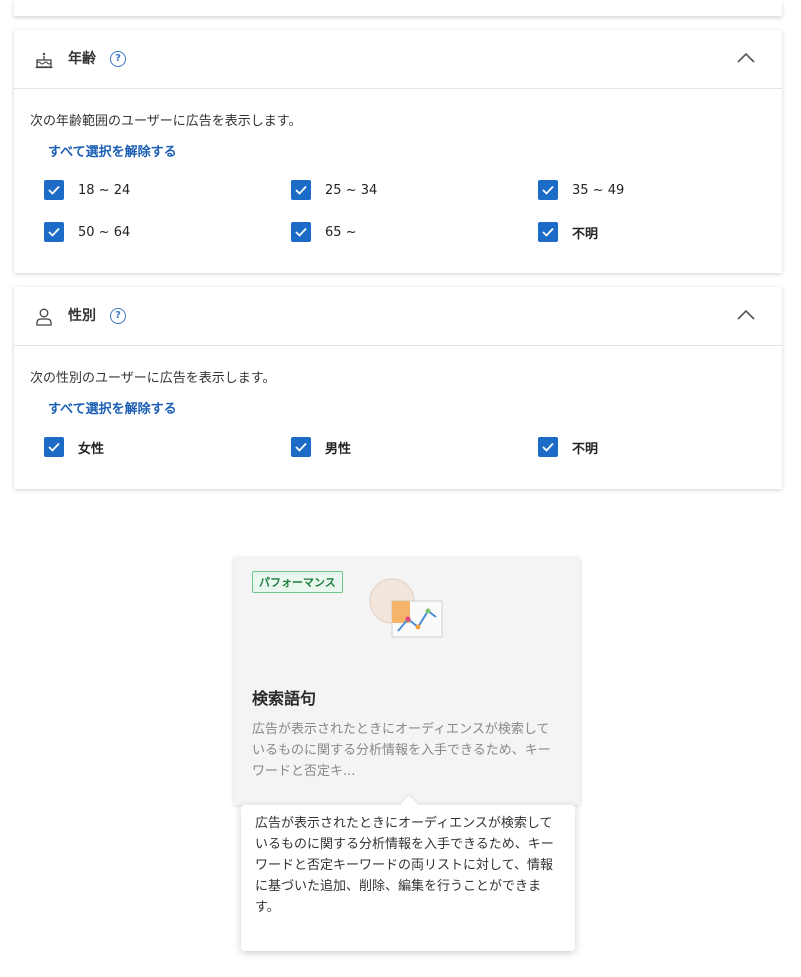  I want to click on person-icon, so click(44, 317).